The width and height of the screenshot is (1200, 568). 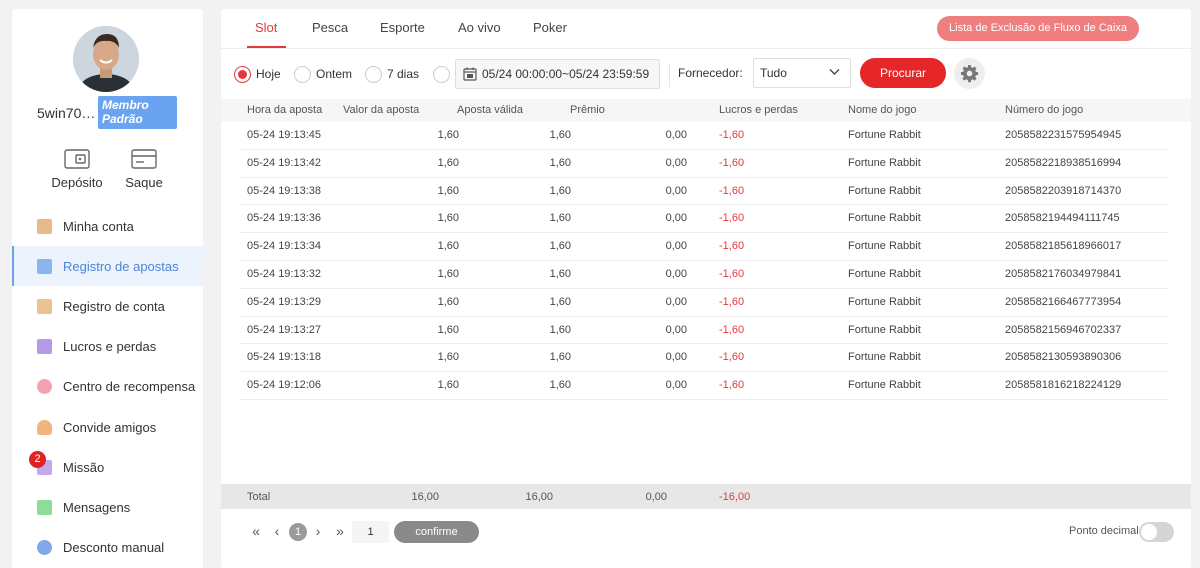 I want to click on page-number-input: 1, so click(x=370, y=532).